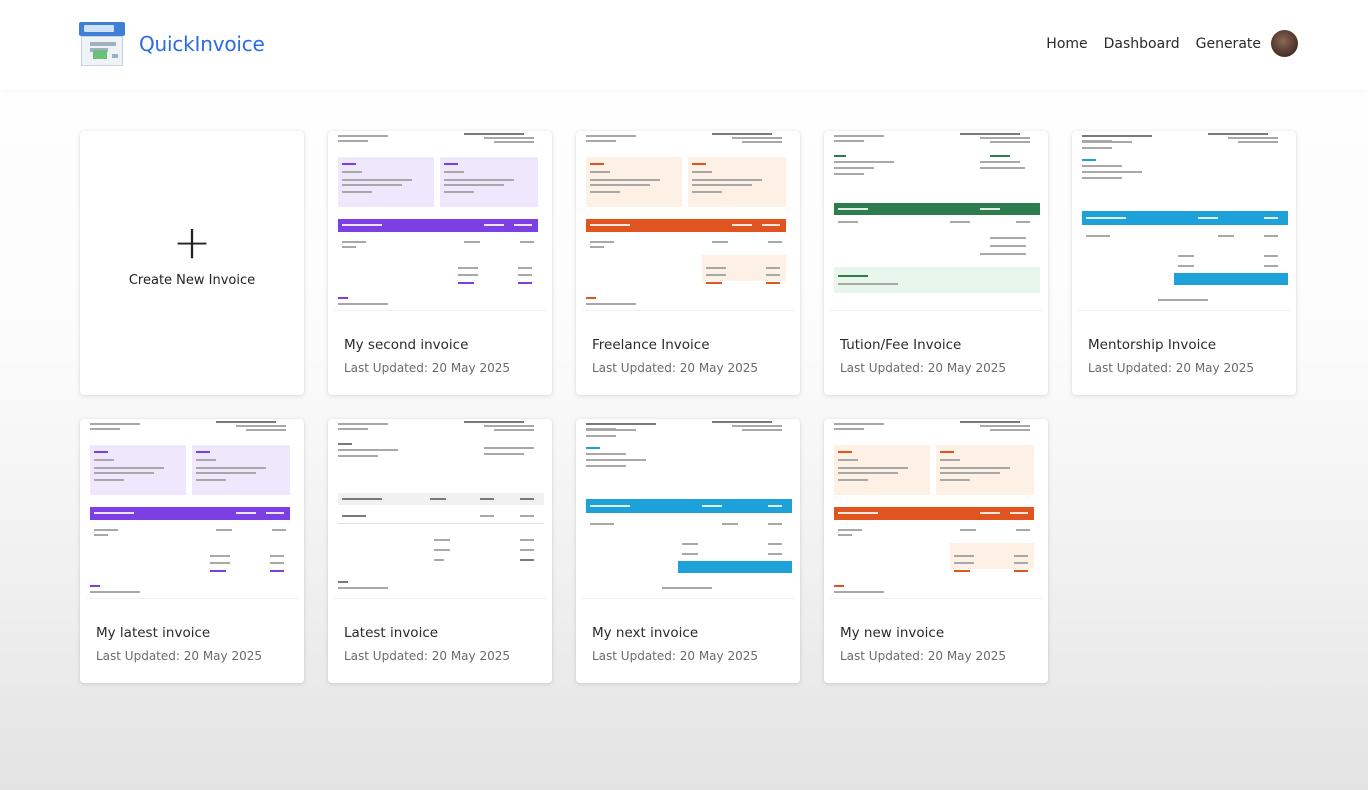 The width and height of the screenshot is (1368, 790). I want to click on invoice-title: Latest invoice, so click(391, 633).